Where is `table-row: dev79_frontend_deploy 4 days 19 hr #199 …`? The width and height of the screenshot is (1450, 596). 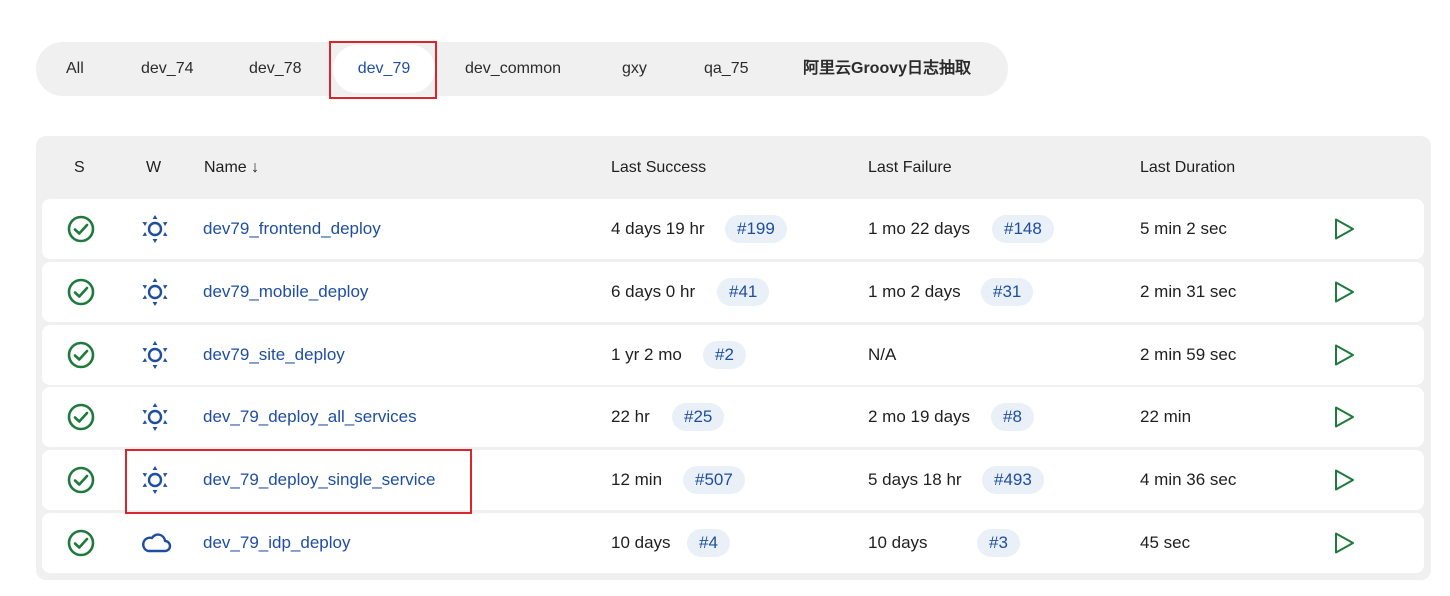
table-row: dev79_frontend_deploy 4 days 19 hr #199 … is located at coordinates (733, 229).